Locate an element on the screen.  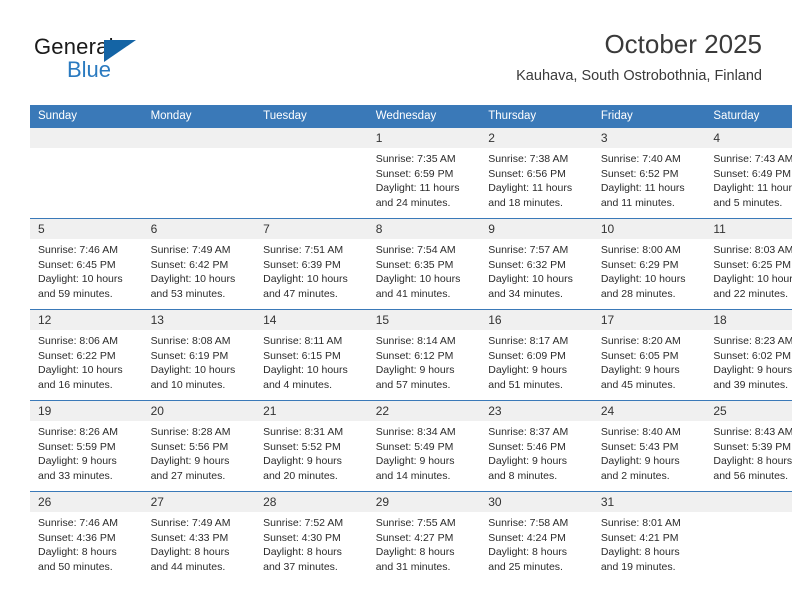
sunset-text: Sunset: 4:21 PM is located at coordinates (639, 537).